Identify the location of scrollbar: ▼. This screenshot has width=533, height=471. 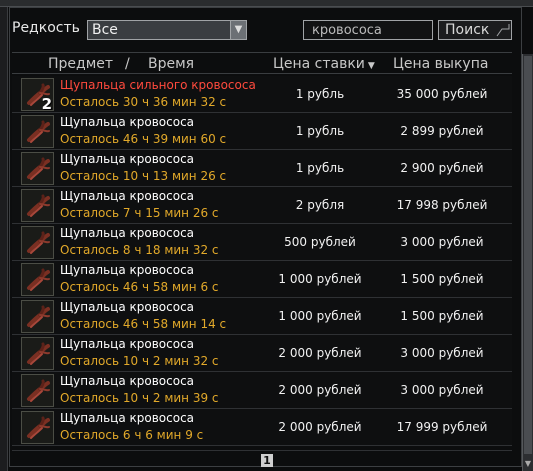
(527, 262).